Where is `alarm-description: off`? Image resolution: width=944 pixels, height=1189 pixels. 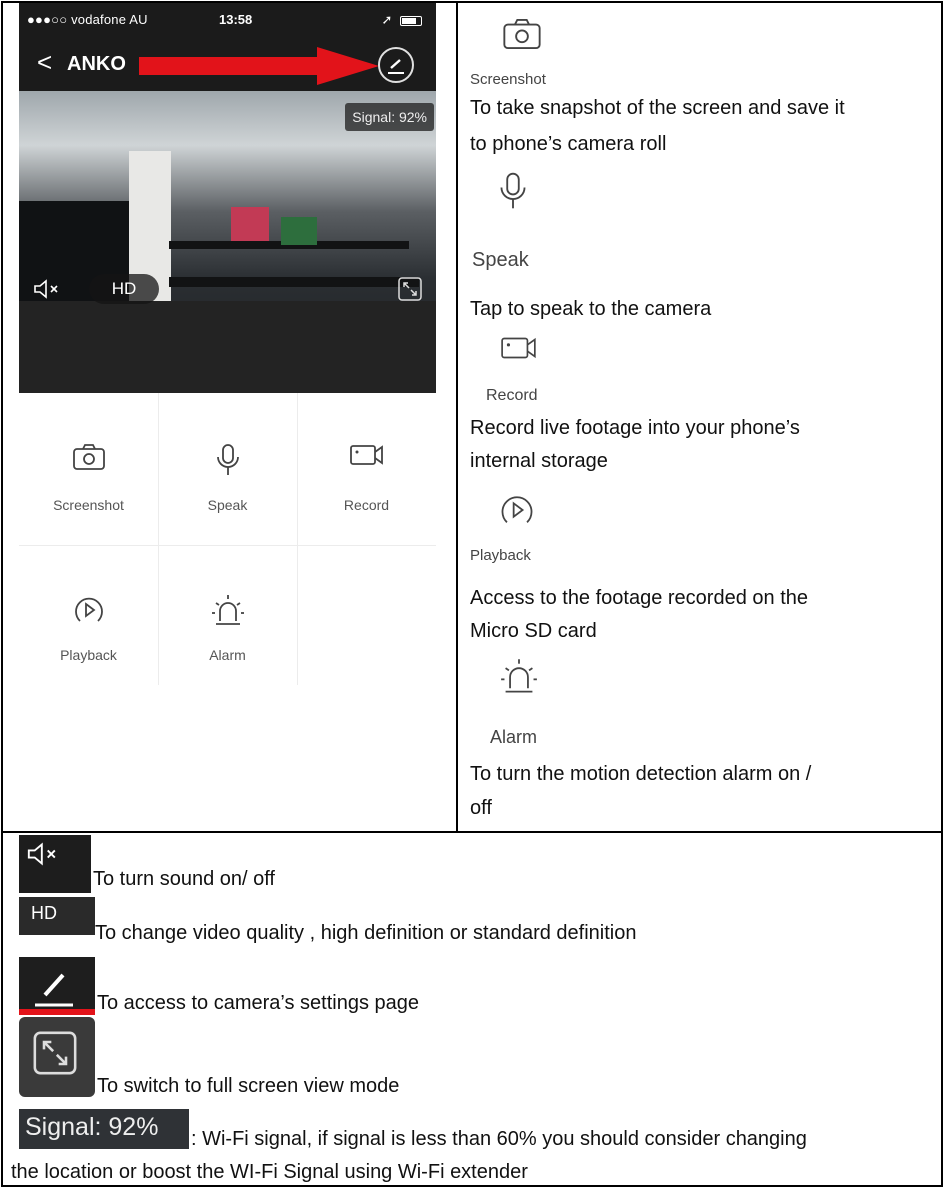 alarm-description: off is located at coordinates (481, 808).